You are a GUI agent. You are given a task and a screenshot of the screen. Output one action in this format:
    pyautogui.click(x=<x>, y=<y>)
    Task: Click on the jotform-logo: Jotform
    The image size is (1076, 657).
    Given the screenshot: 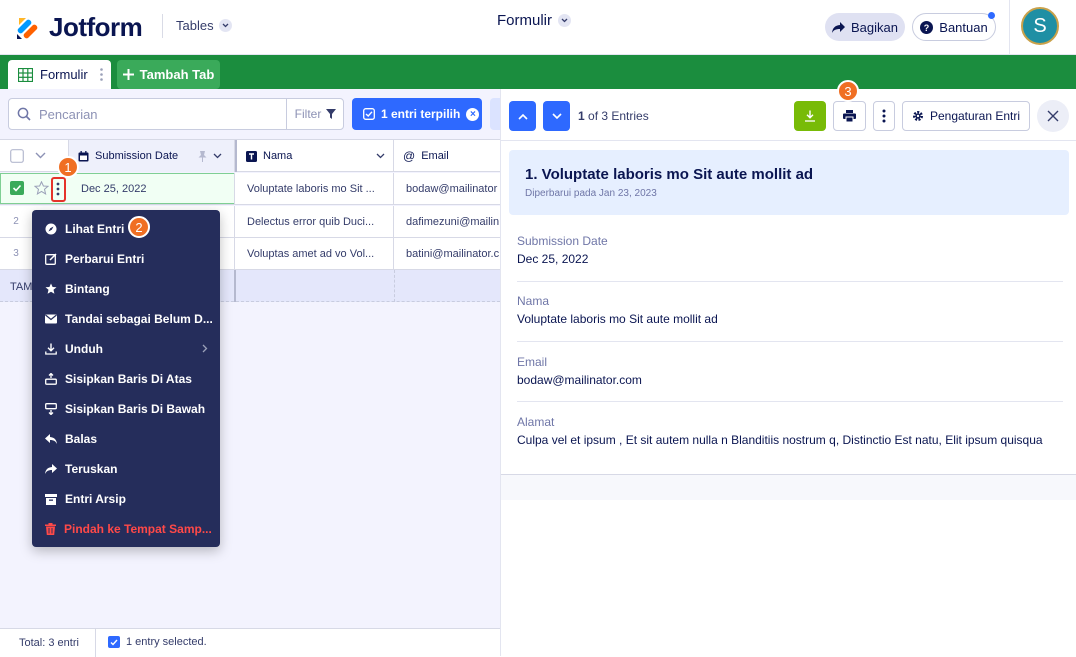 What is the action you would take?
    pyautogui.click(x=79, y=27)
    